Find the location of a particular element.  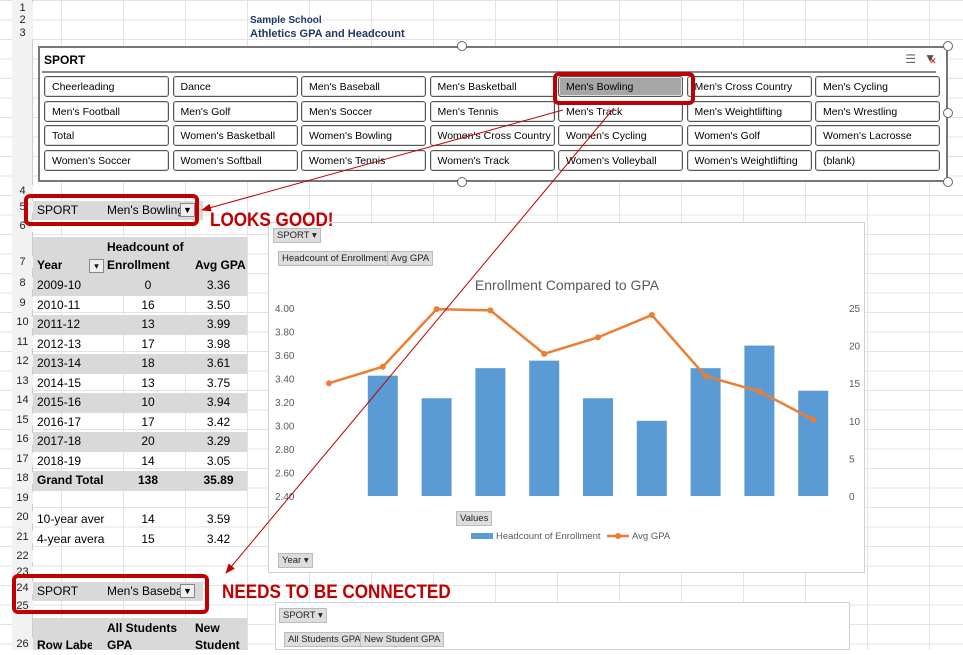

slicer-item: Women's Tennis is located at coordinates (363, 160).